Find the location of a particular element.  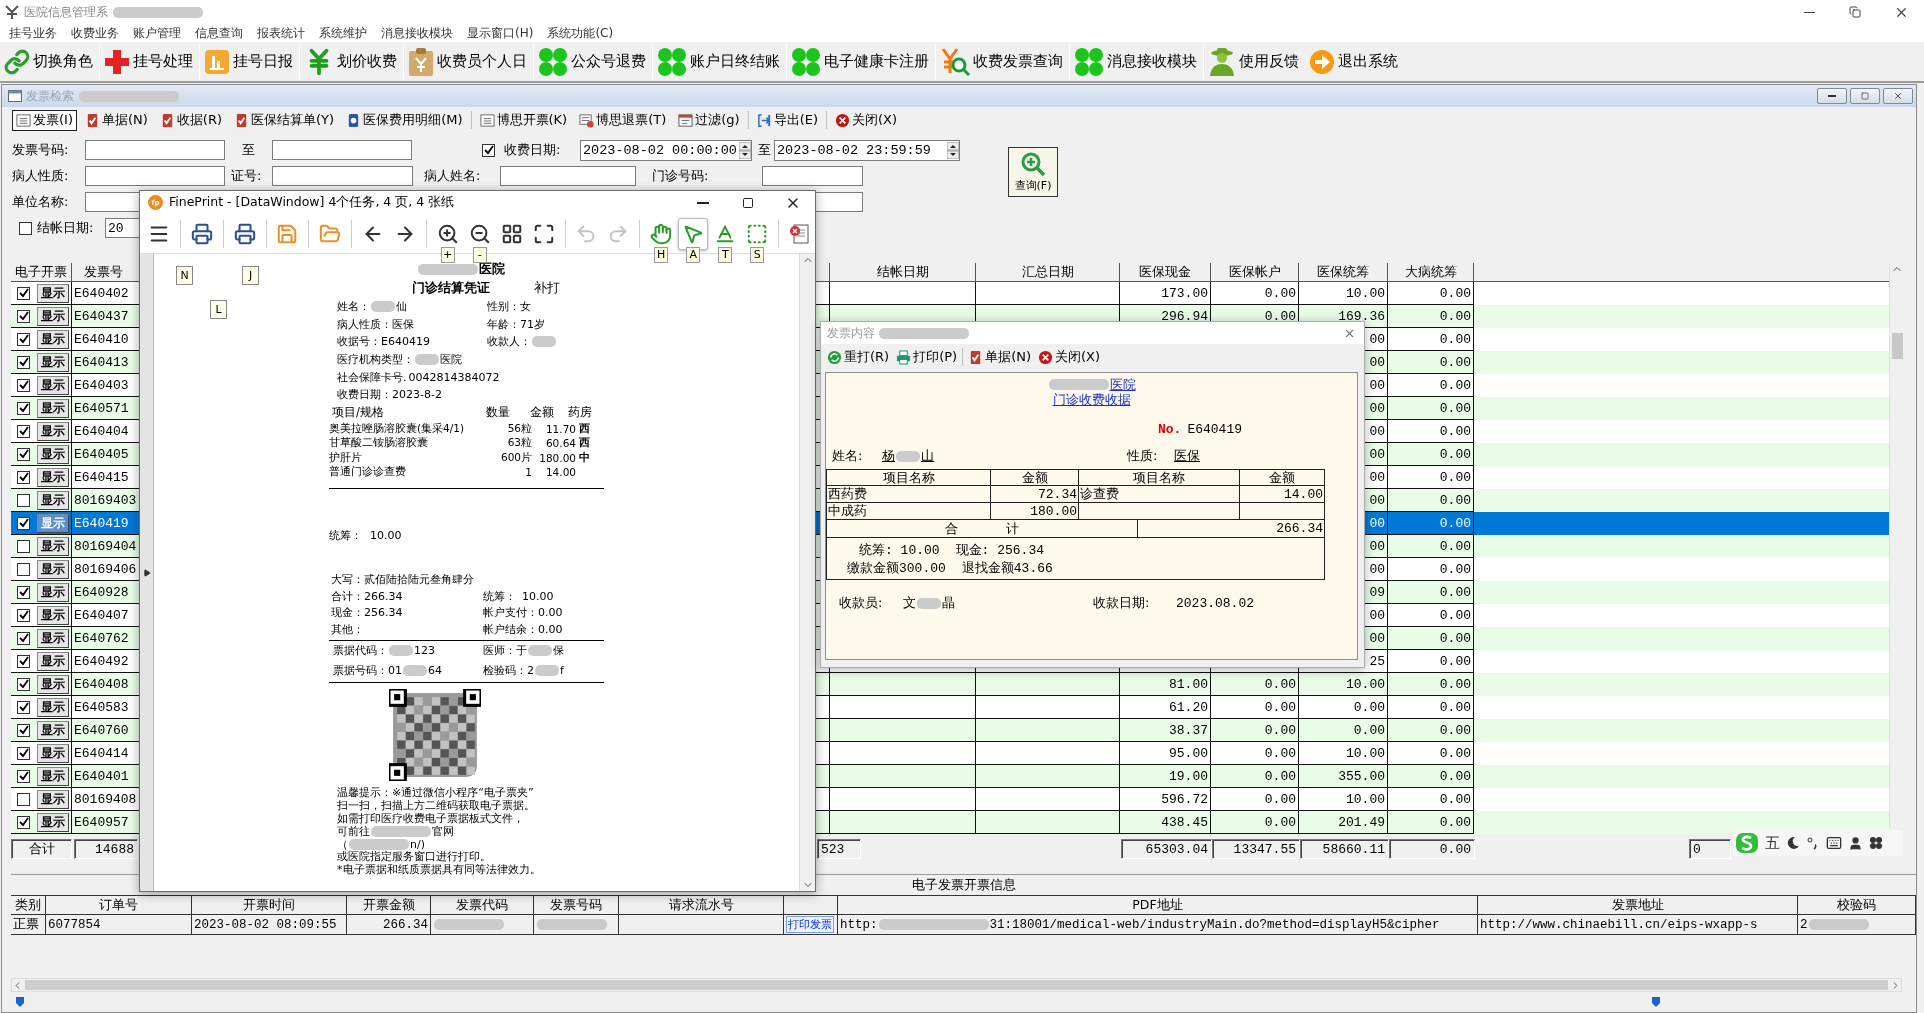

toolbar-button: 消息接收模块 is located at coordinates (1136, 61).